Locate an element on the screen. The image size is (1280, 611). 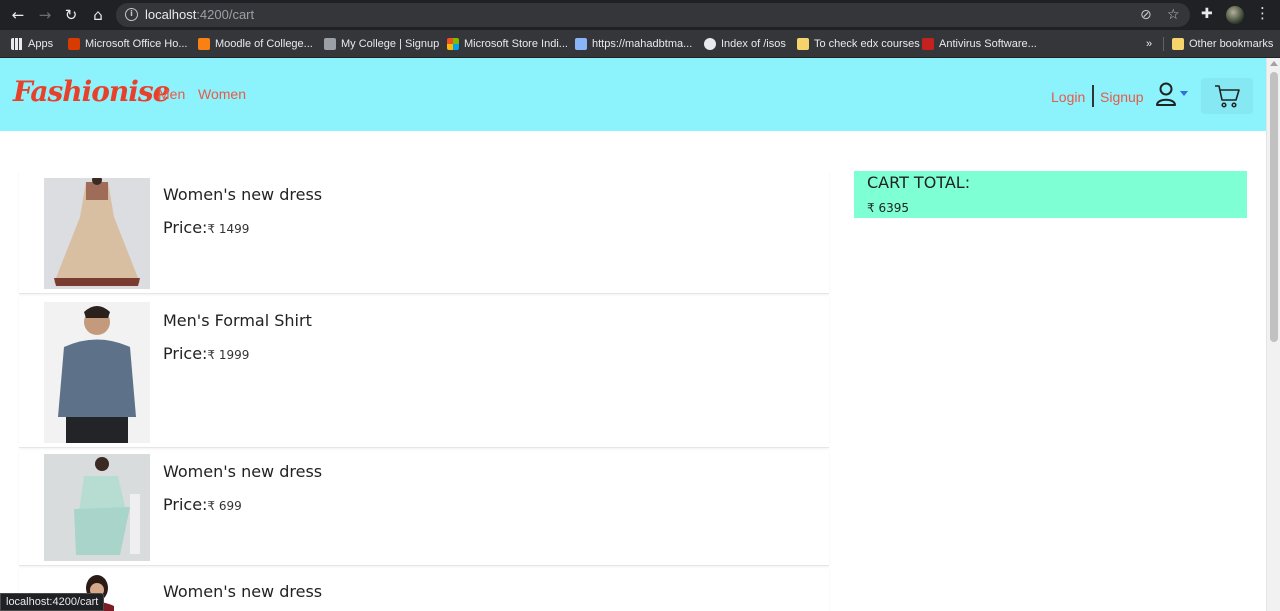
page-scrollbar is located at coordinates (1273, 334).